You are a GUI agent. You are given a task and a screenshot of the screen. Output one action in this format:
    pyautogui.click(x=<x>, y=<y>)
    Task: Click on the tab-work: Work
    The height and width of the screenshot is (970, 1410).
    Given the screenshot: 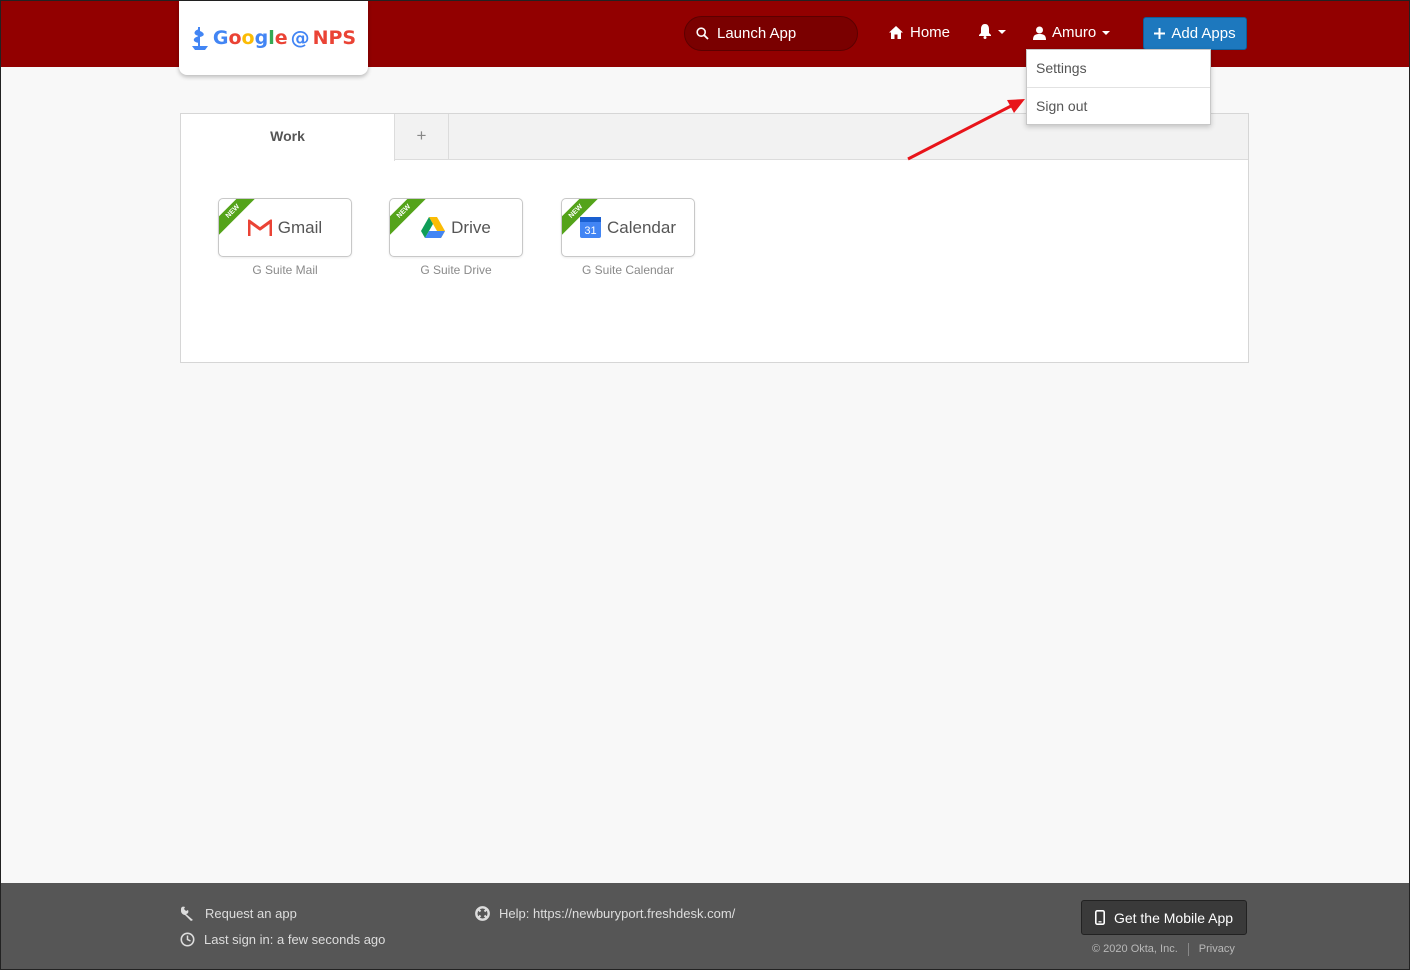 What is the action you would take?
    pyautogui.click(x=288, y=137)
    